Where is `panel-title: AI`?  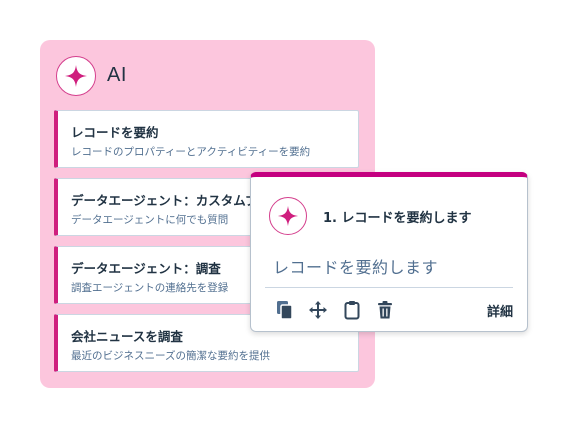 panel-title: AI is located at coordinates (117, 75).